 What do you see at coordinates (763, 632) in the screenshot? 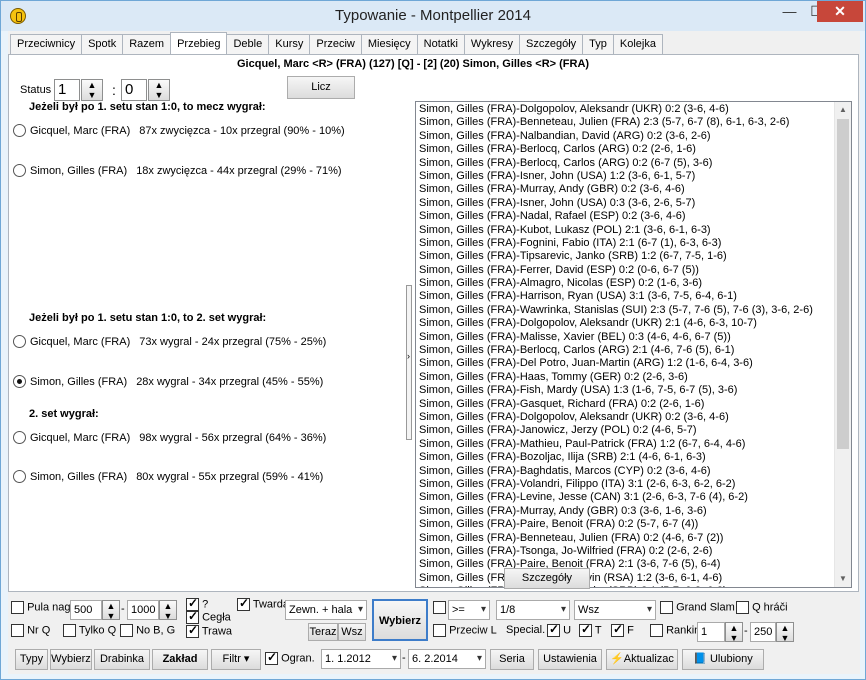
I see `rank-max-input: 250` at bounding box center [763, 632].